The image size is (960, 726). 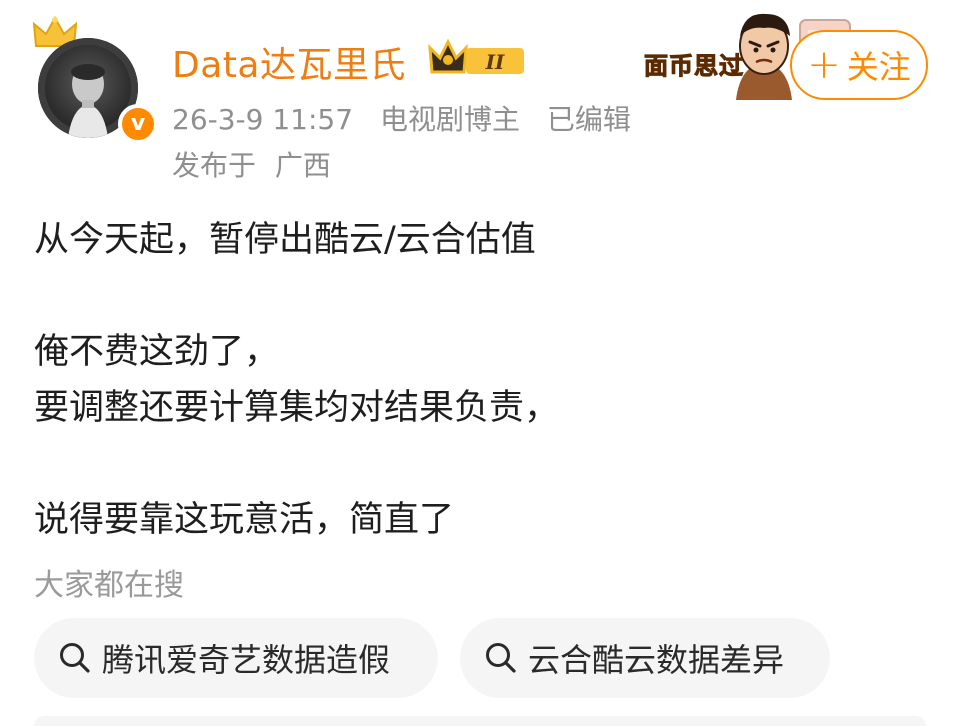 I want to click on next-card-edge, so click(x=480, y=721).